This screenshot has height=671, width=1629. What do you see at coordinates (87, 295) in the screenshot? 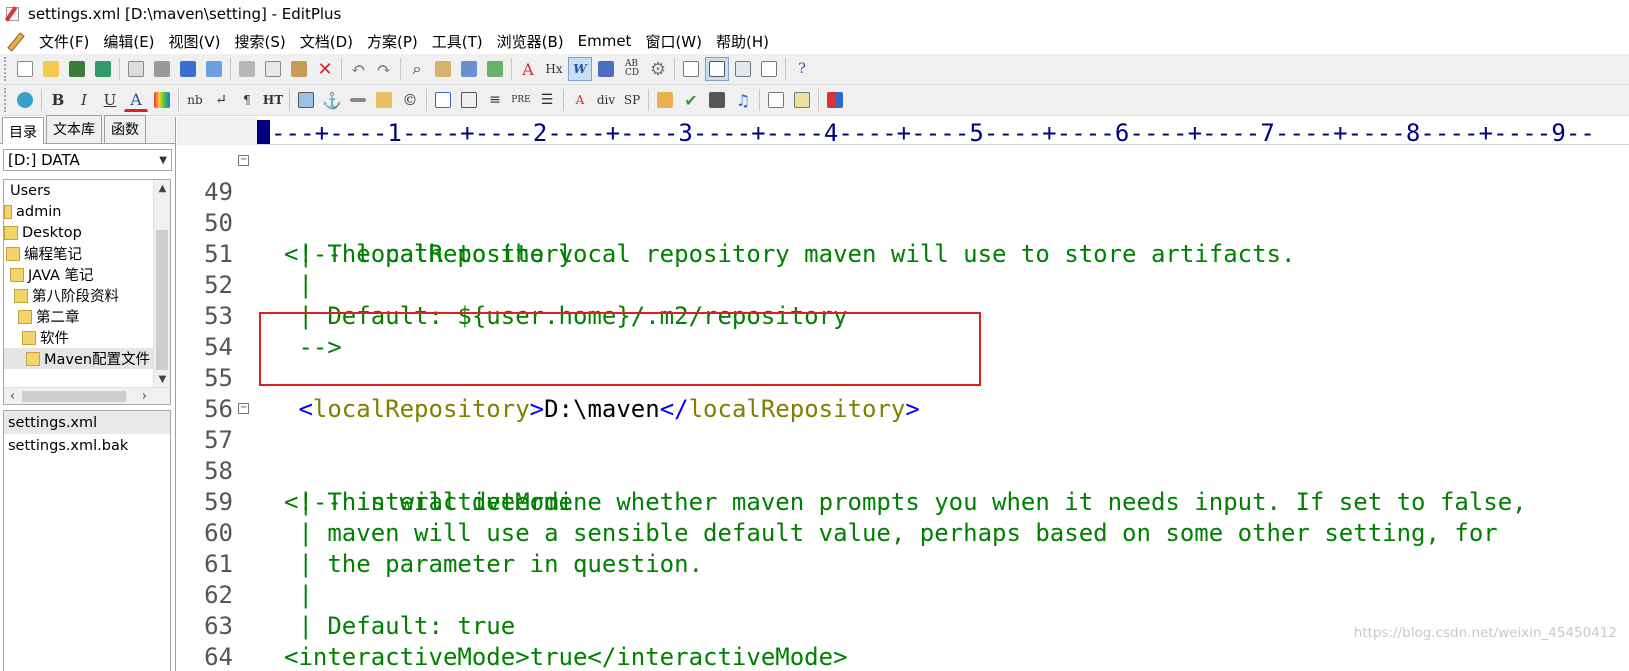
I see `tree-item-stage8: 第八阶段资料` at bounding box center [87, 295].